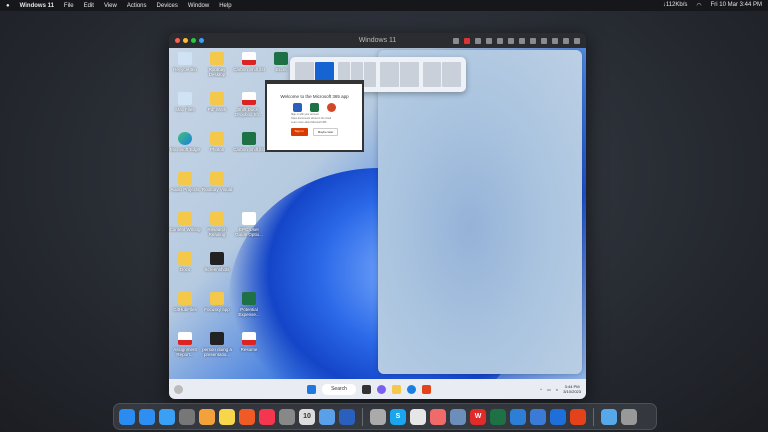  What do you see at coordinates (299, 132) in the screenshot?
I see `sign-in-button: Sign in` at bounding box center [299, 132].